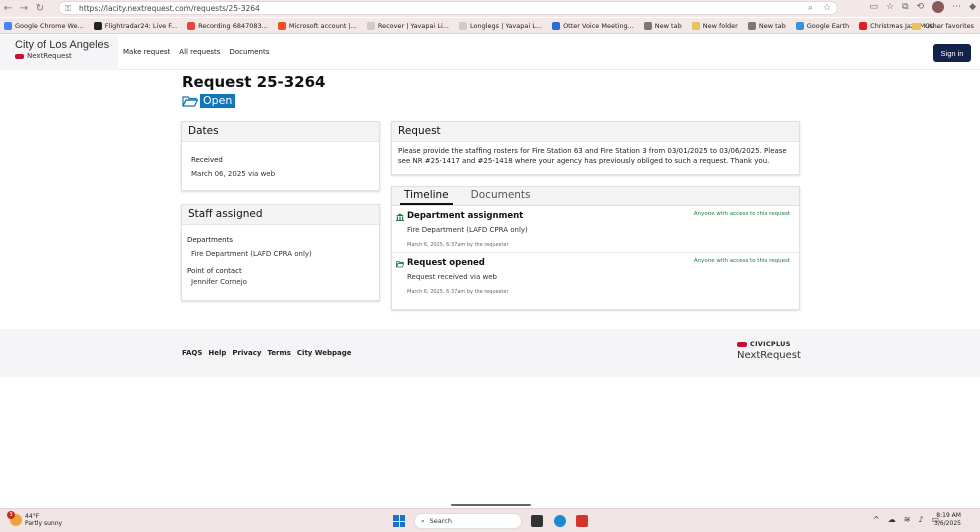 Image resolution: width=980 pixels, height=532 pixels. What do you see at coordinates (920, 519) in the screenshot?
I see `volume-icon: ♪` at bounding box center [920, 519].